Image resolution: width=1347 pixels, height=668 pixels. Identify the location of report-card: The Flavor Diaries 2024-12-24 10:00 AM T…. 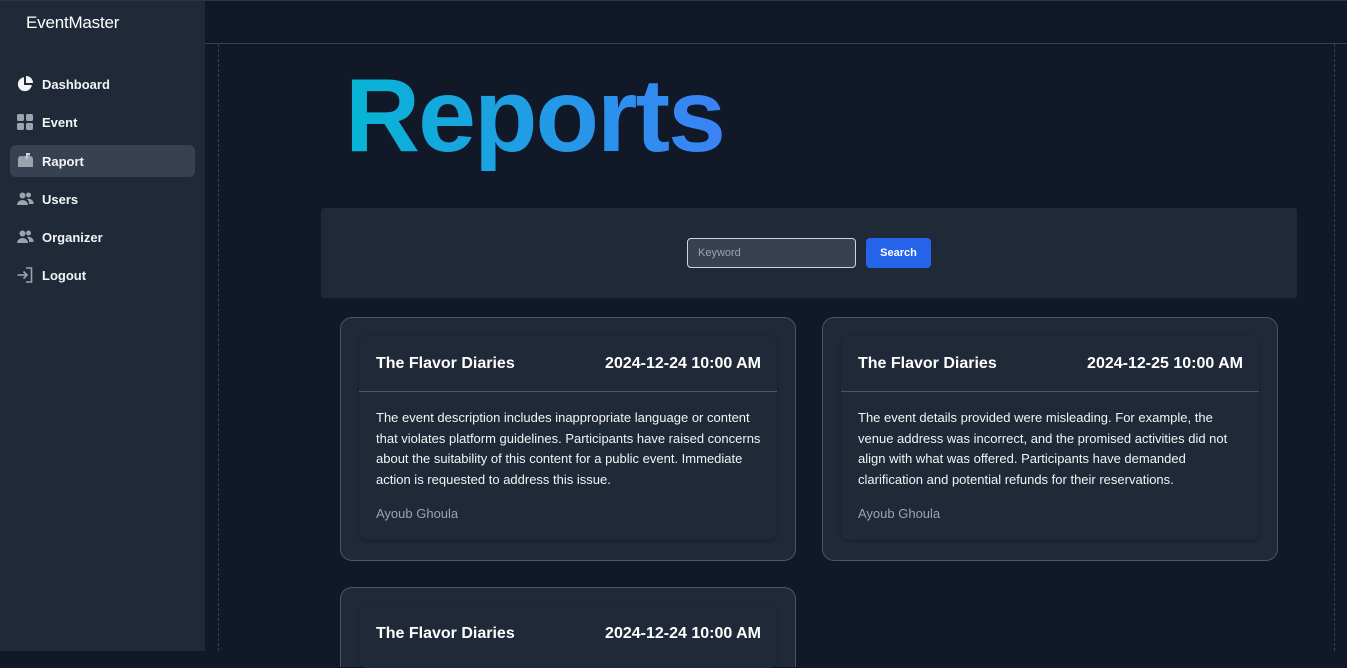
(568, 439).